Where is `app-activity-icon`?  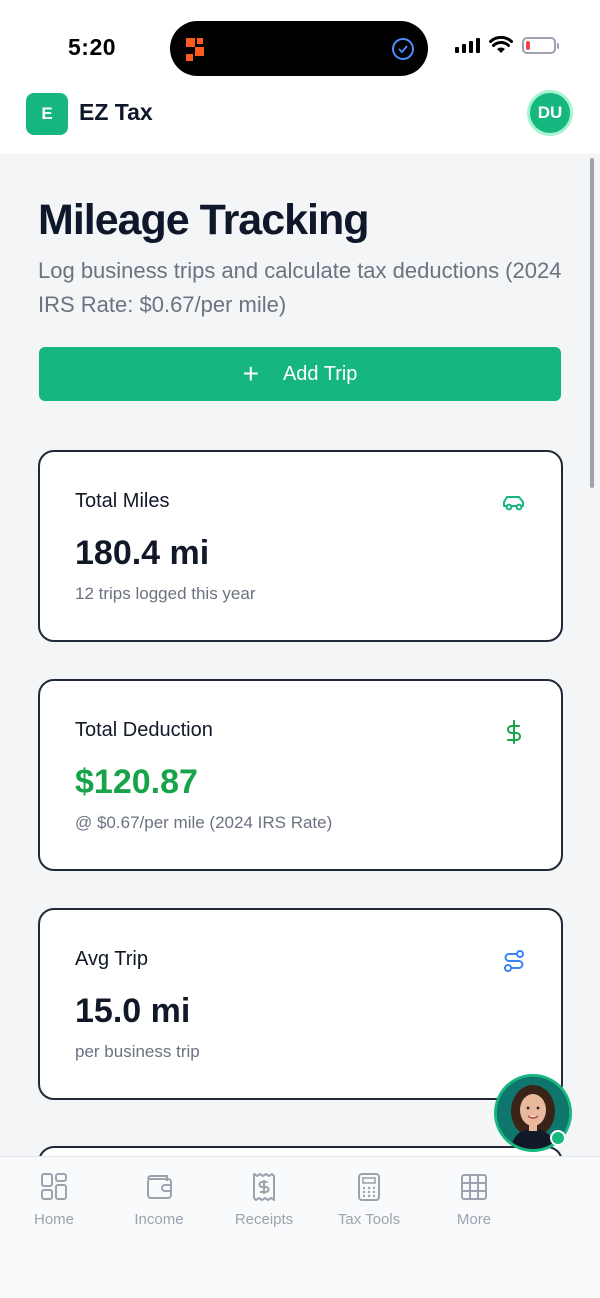
app-activity-icon is located at coordinates (195, 49).